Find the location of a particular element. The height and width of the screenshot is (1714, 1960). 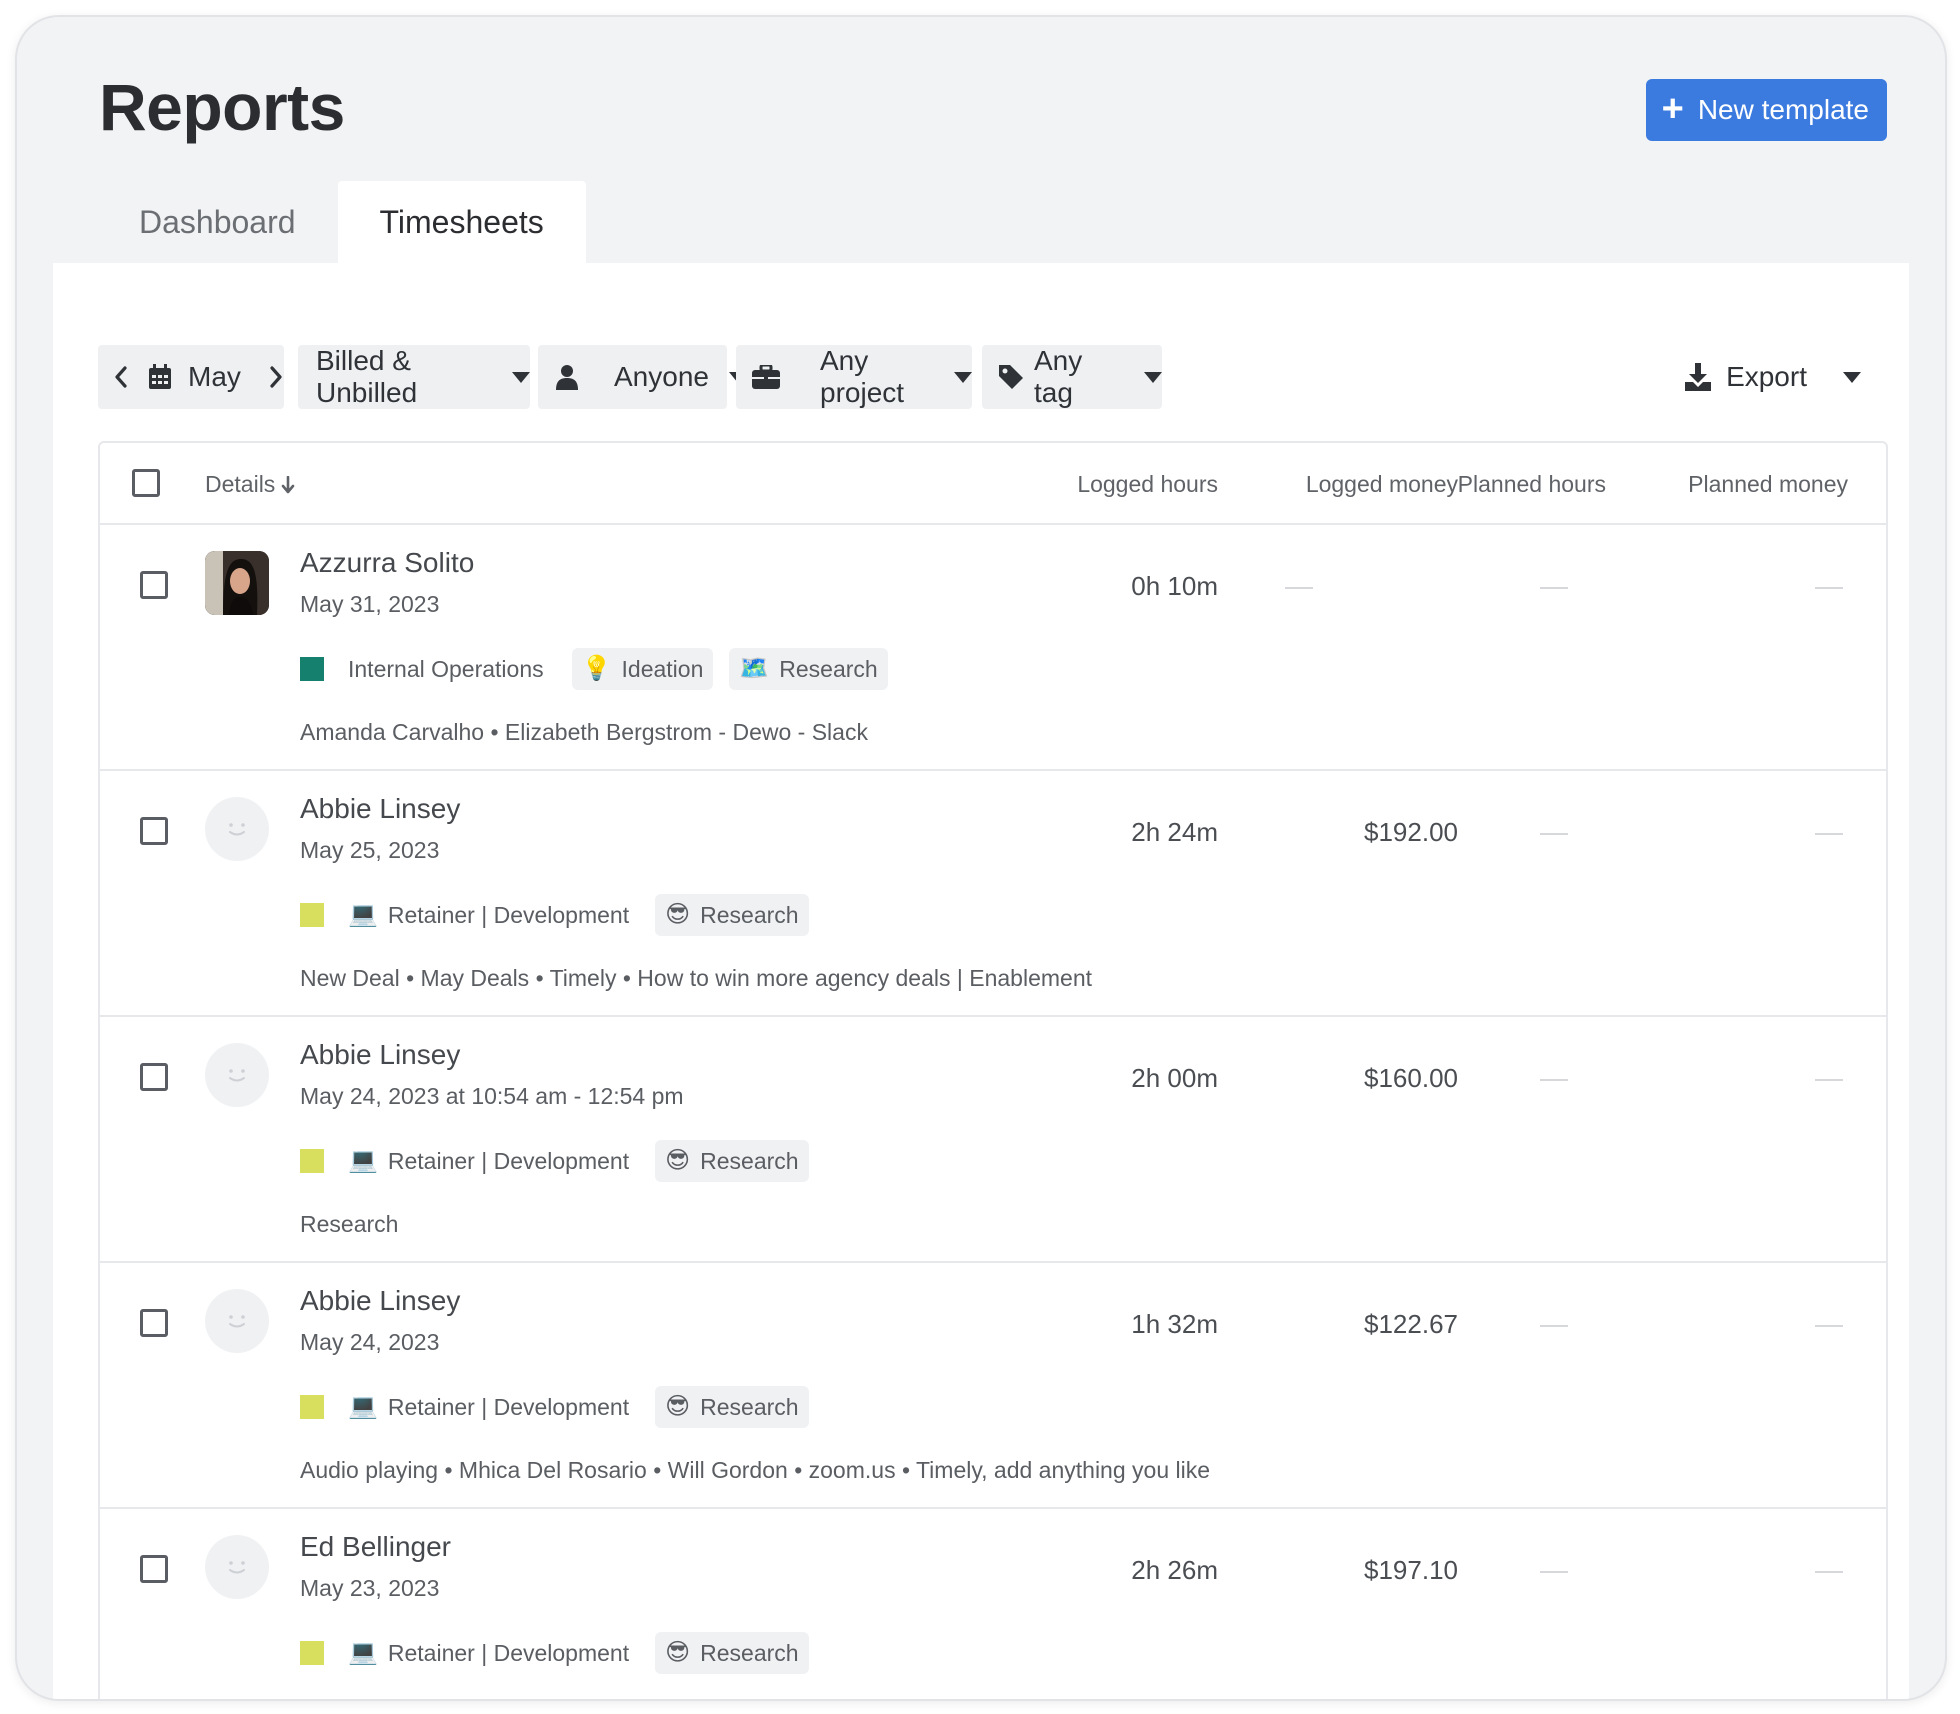

planned-hours-column-header: Planned hours is located at coordinates (1532, 484).